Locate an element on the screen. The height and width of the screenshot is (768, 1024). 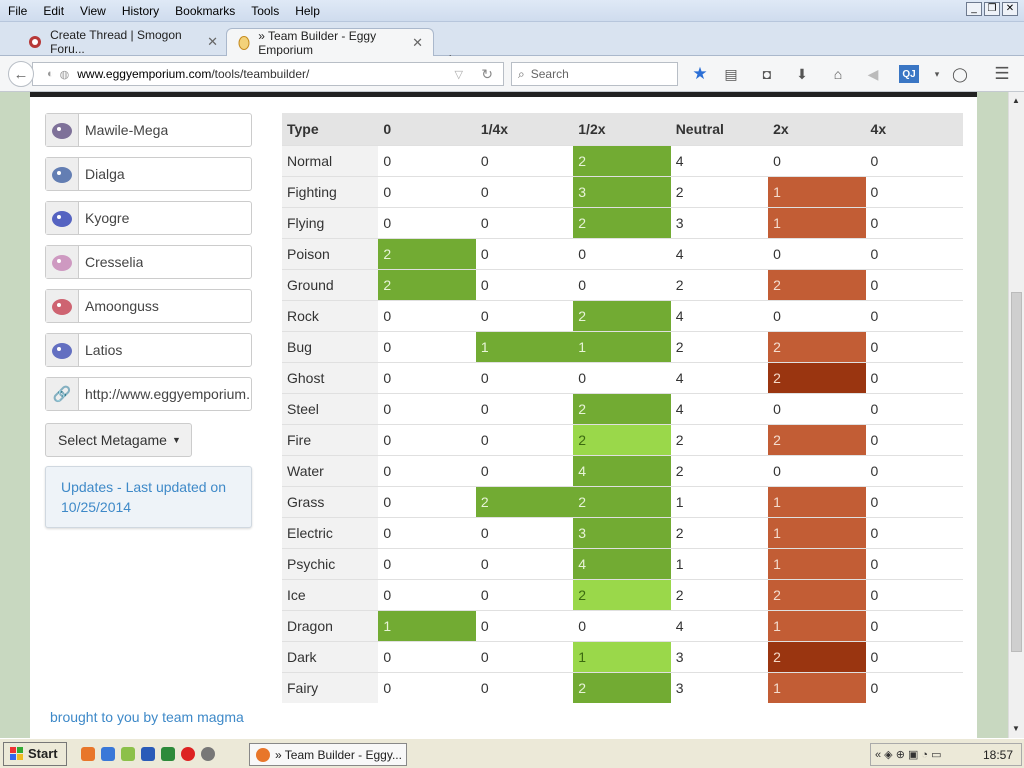
word-quicklaunch-icon is located at coordinates (147, 753).